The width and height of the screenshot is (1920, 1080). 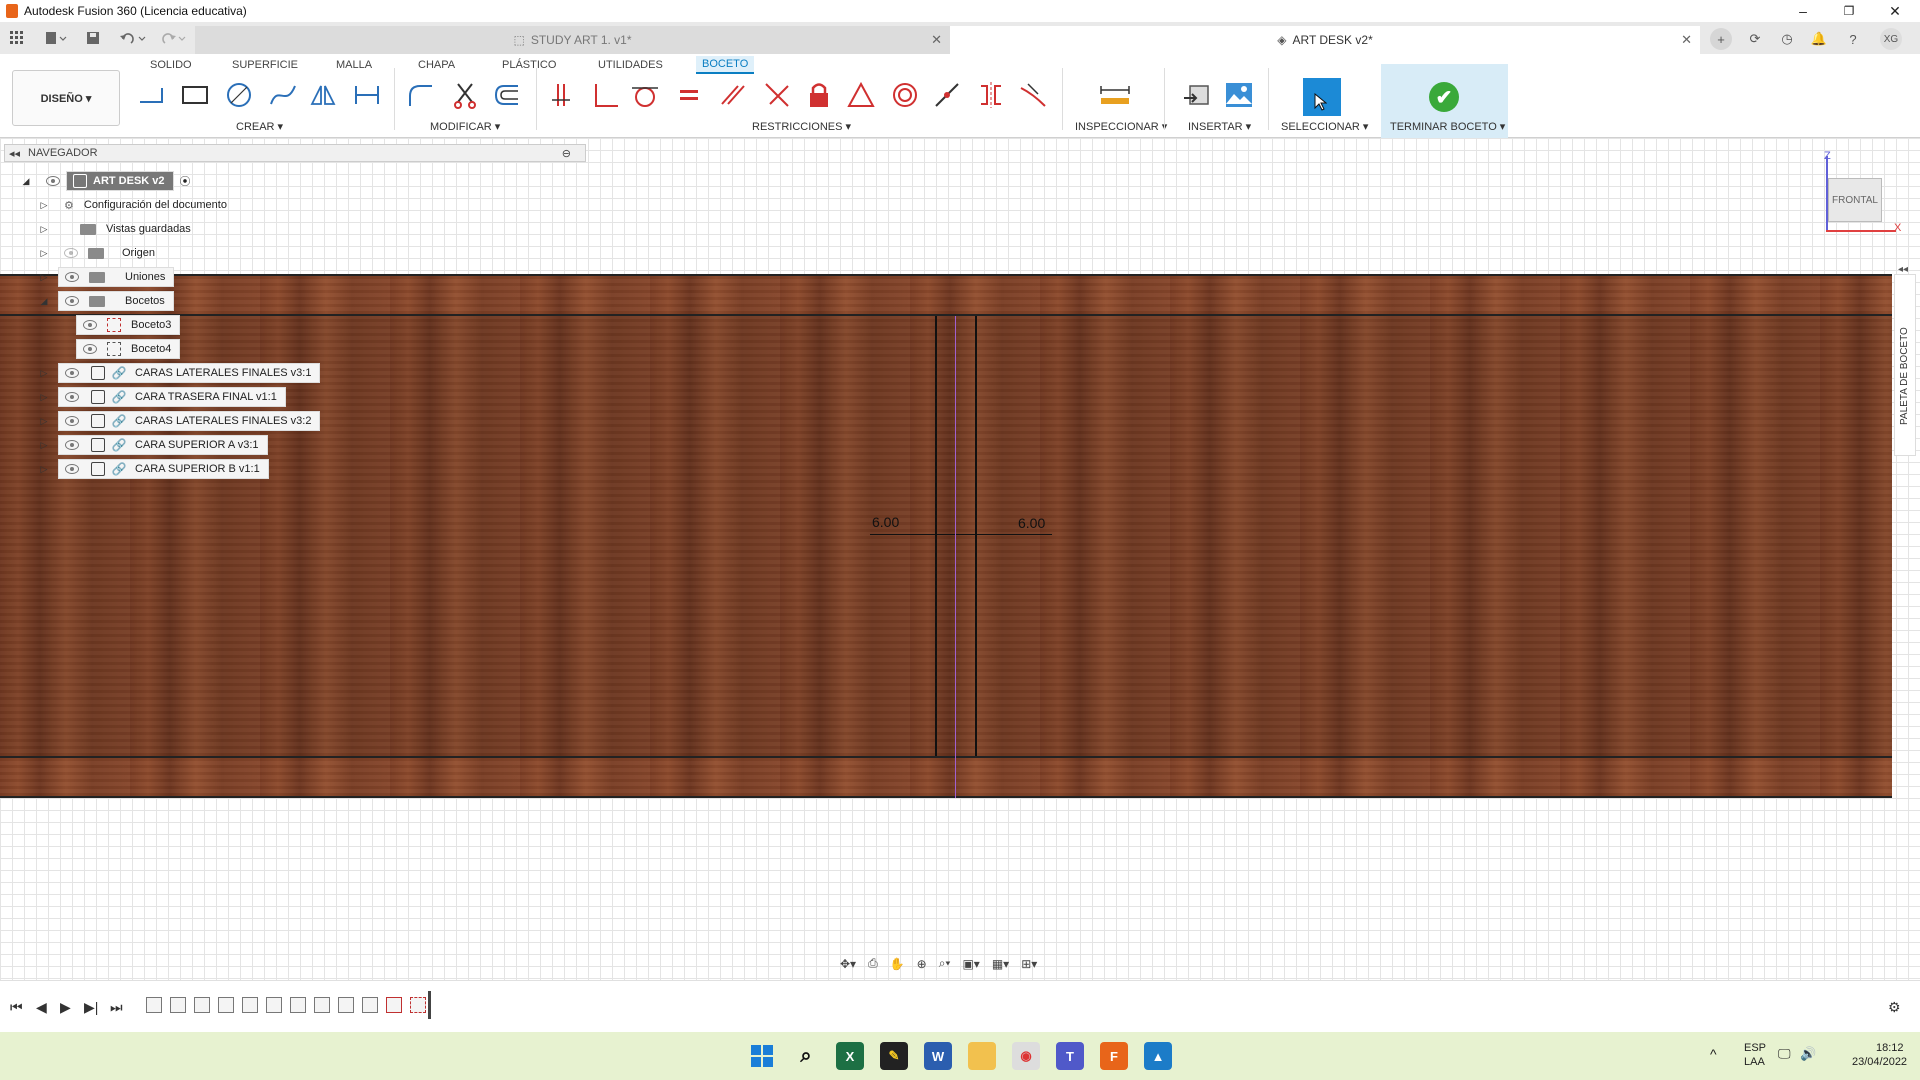 I want to click on fit-icon: ⌕▾, so click(x=945, y=963).